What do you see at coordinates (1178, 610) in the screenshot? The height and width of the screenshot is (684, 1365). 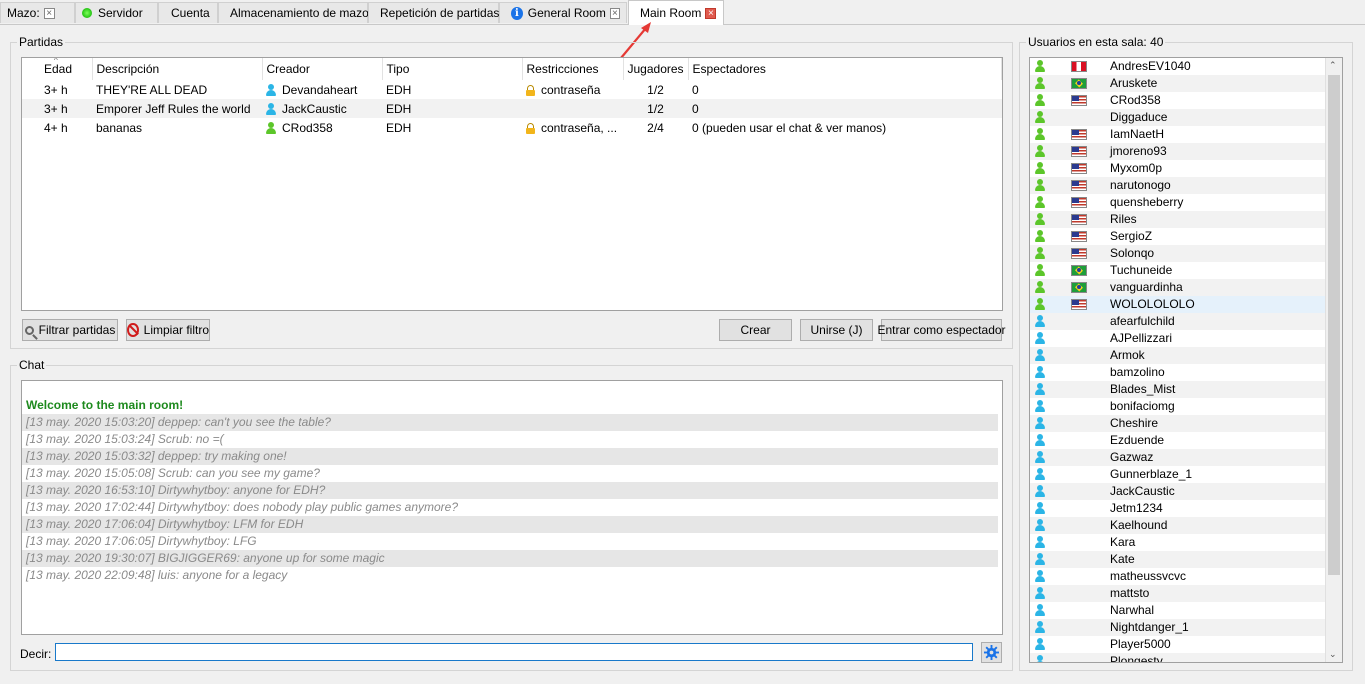 I see `list-item: Narwhal` at bounding box center [1178, 610].